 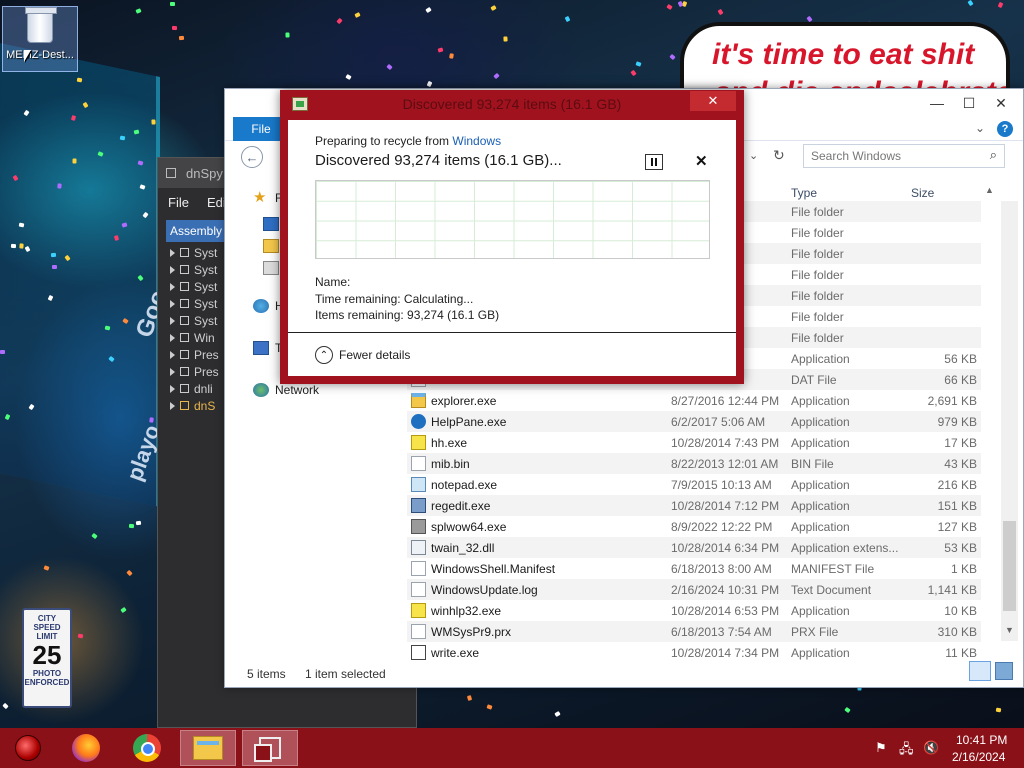 I want to click on file-row: hh.exe 10/28/2014 7:43 PM Application 17 KB, so click(x=694, y=442).